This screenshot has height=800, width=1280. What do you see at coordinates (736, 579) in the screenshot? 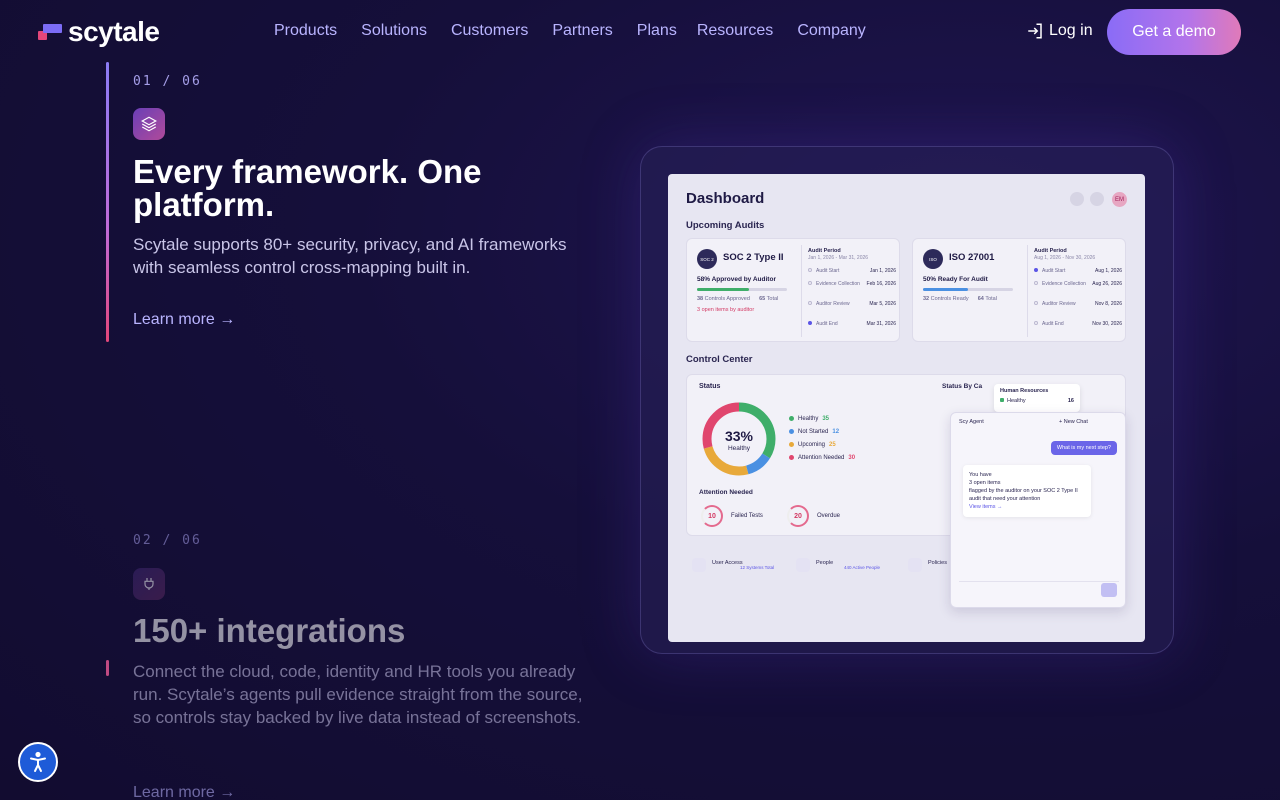
I see `user-access-card: User Access 12 Systems Total` at bounding box center [736, 579].